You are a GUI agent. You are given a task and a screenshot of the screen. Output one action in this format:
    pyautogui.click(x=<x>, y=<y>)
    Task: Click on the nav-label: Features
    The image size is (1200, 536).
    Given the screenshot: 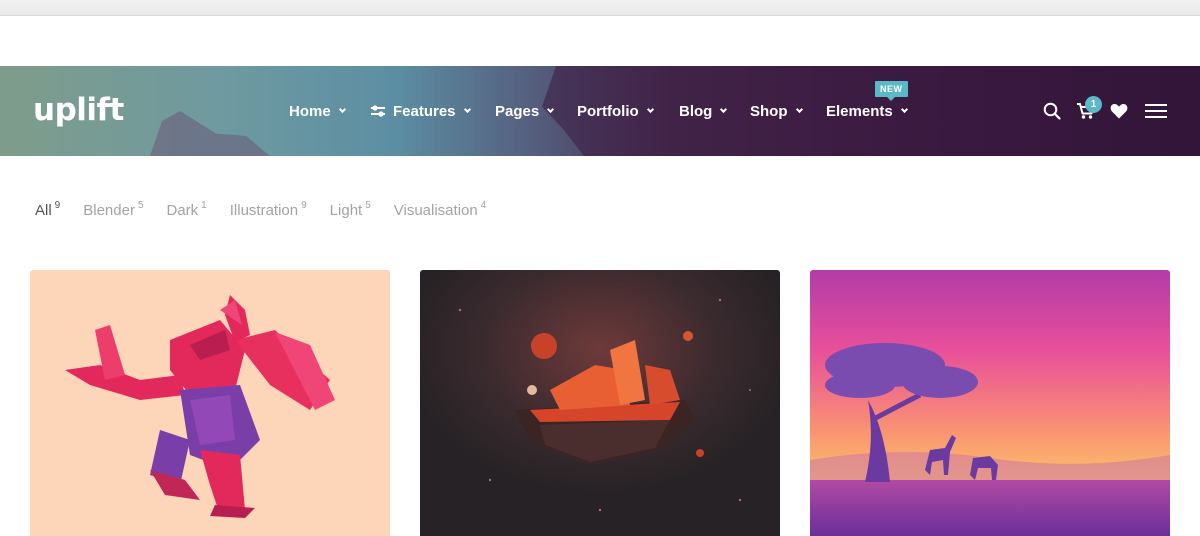 What is the action you would take?
    pyautogui.click(x=424, y=111)
    